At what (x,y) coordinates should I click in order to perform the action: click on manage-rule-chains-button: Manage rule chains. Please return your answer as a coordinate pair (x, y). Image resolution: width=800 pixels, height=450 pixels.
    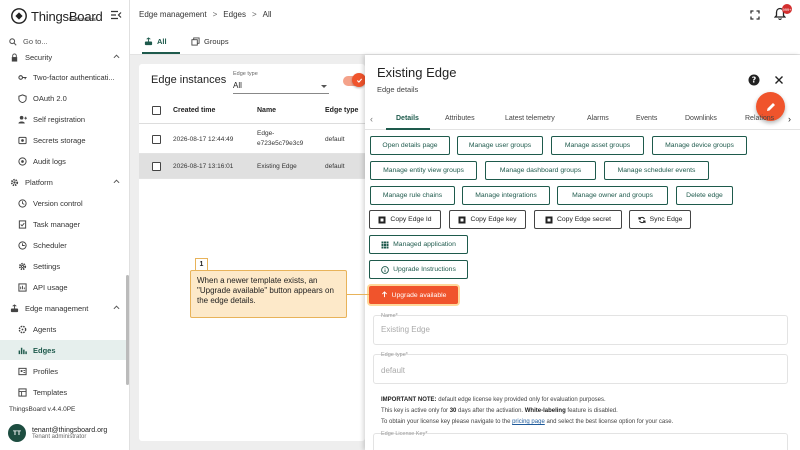
    Looking at the image, I should click on (412, 195).